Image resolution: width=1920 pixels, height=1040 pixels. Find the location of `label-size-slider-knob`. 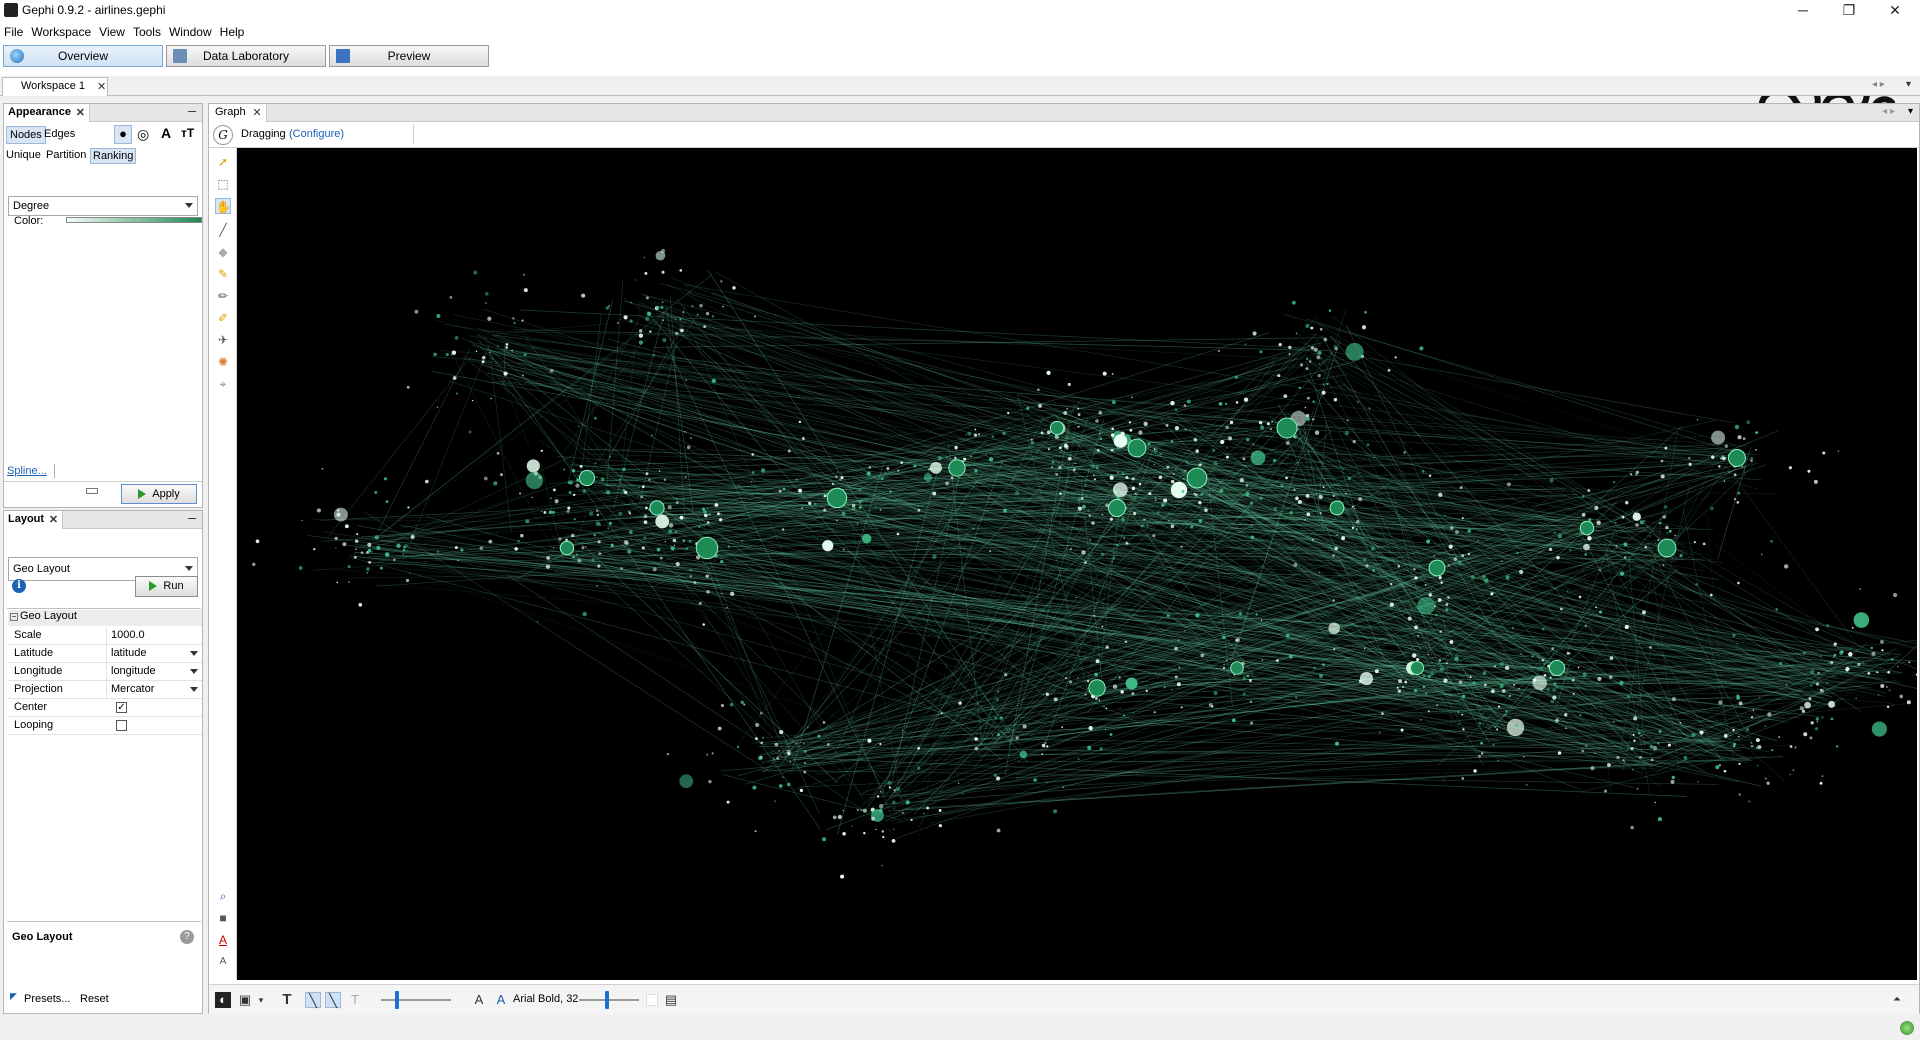

label-size-slider-knob is located at coordinates (607, 1000).